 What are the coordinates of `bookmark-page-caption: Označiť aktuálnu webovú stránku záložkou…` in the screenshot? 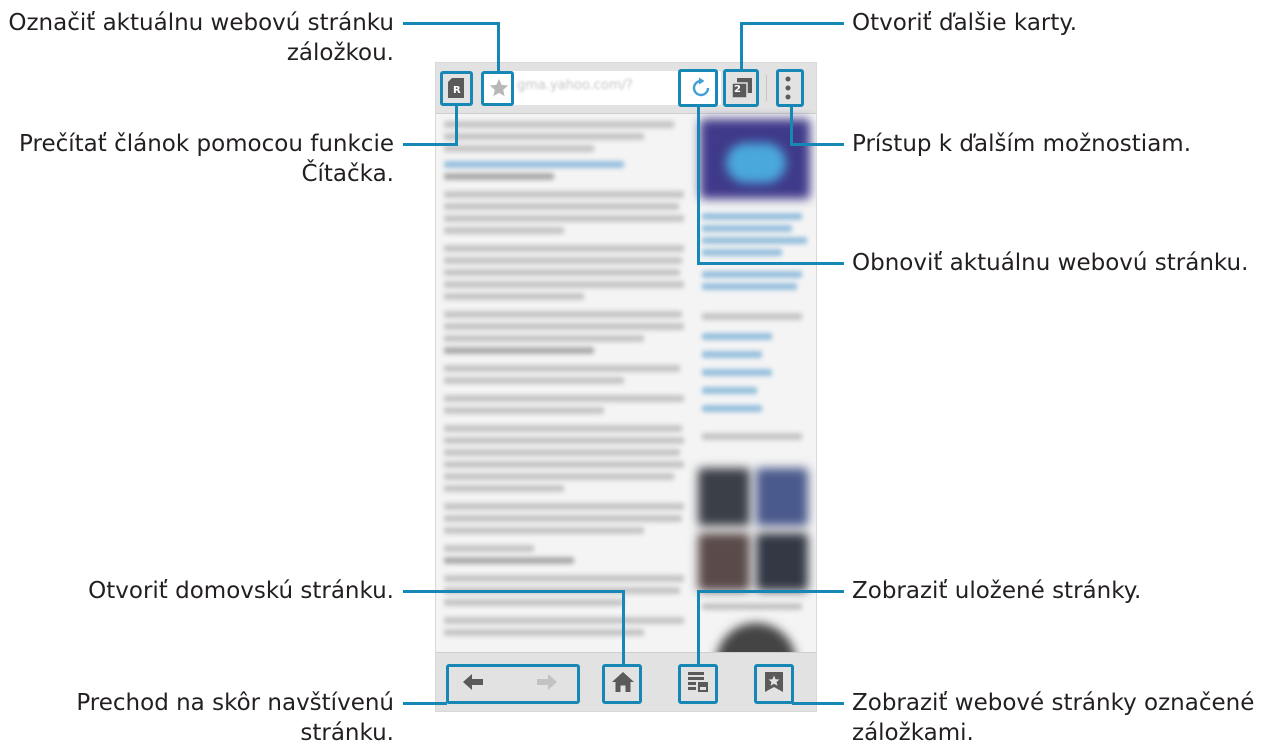 It's located at (201, 38).